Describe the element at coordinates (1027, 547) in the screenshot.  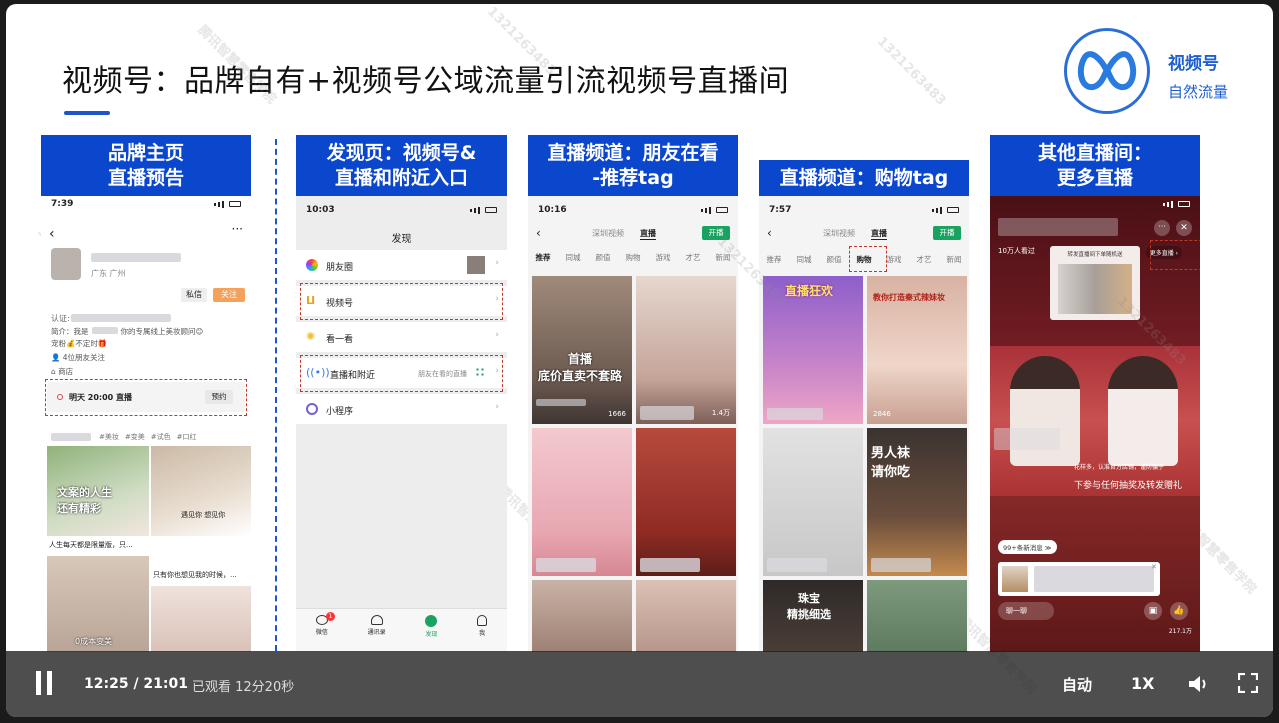
I see `new-messages-pill: 99+条新消息 ≫` at that location.